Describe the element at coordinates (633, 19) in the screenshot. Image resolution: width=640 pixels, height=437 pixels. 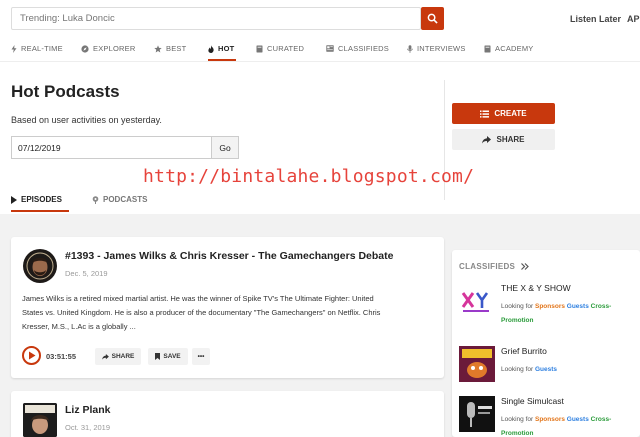
I see `api-link: AP` at that location.